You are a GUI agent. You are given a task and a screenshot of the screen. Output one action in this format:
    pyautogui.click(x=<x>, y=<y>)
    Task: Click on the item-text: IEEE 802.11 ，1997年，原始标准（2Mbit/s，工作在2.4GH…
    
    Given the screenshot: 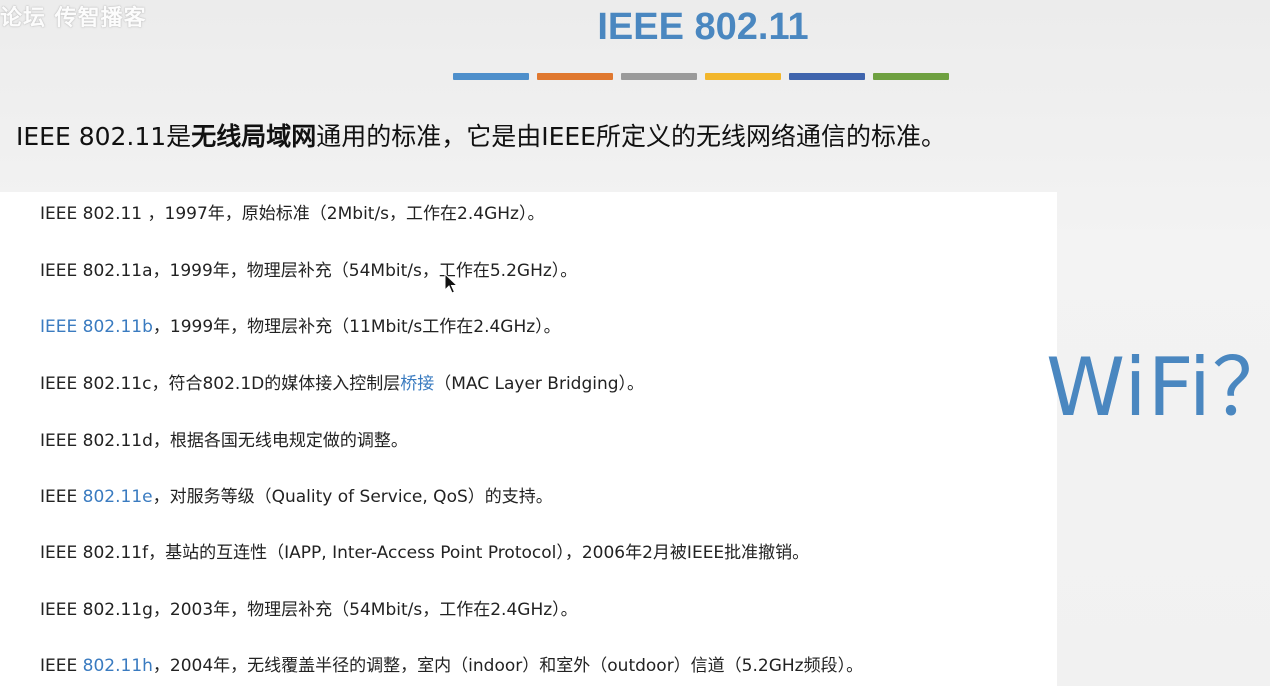 What is the action you would take?
    pyautogui.click(x=292, y=214)
    